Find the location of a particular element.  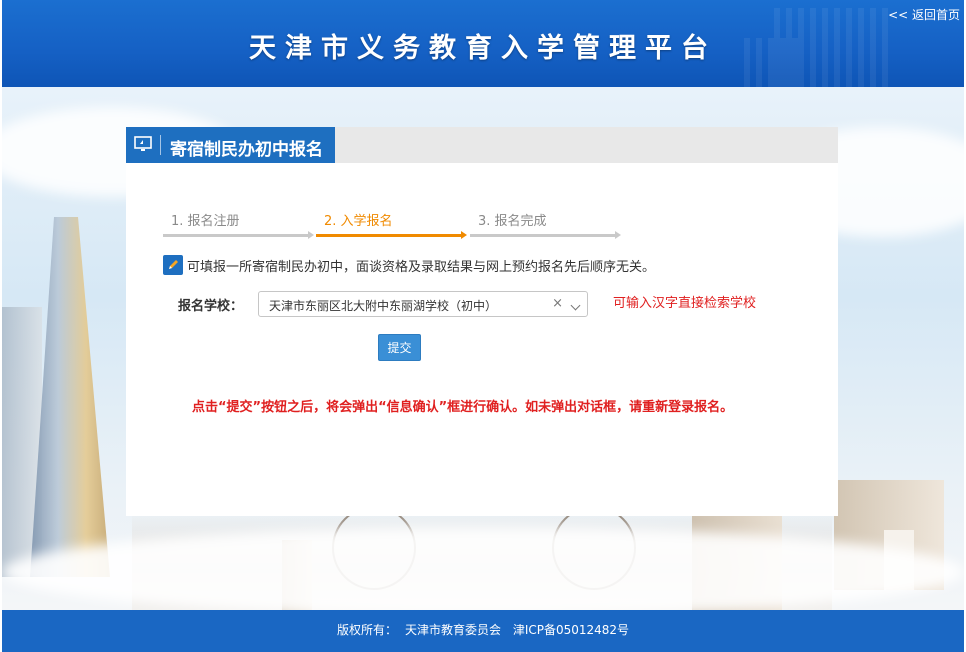

monitor-icon is located at coordinates (143, 143).